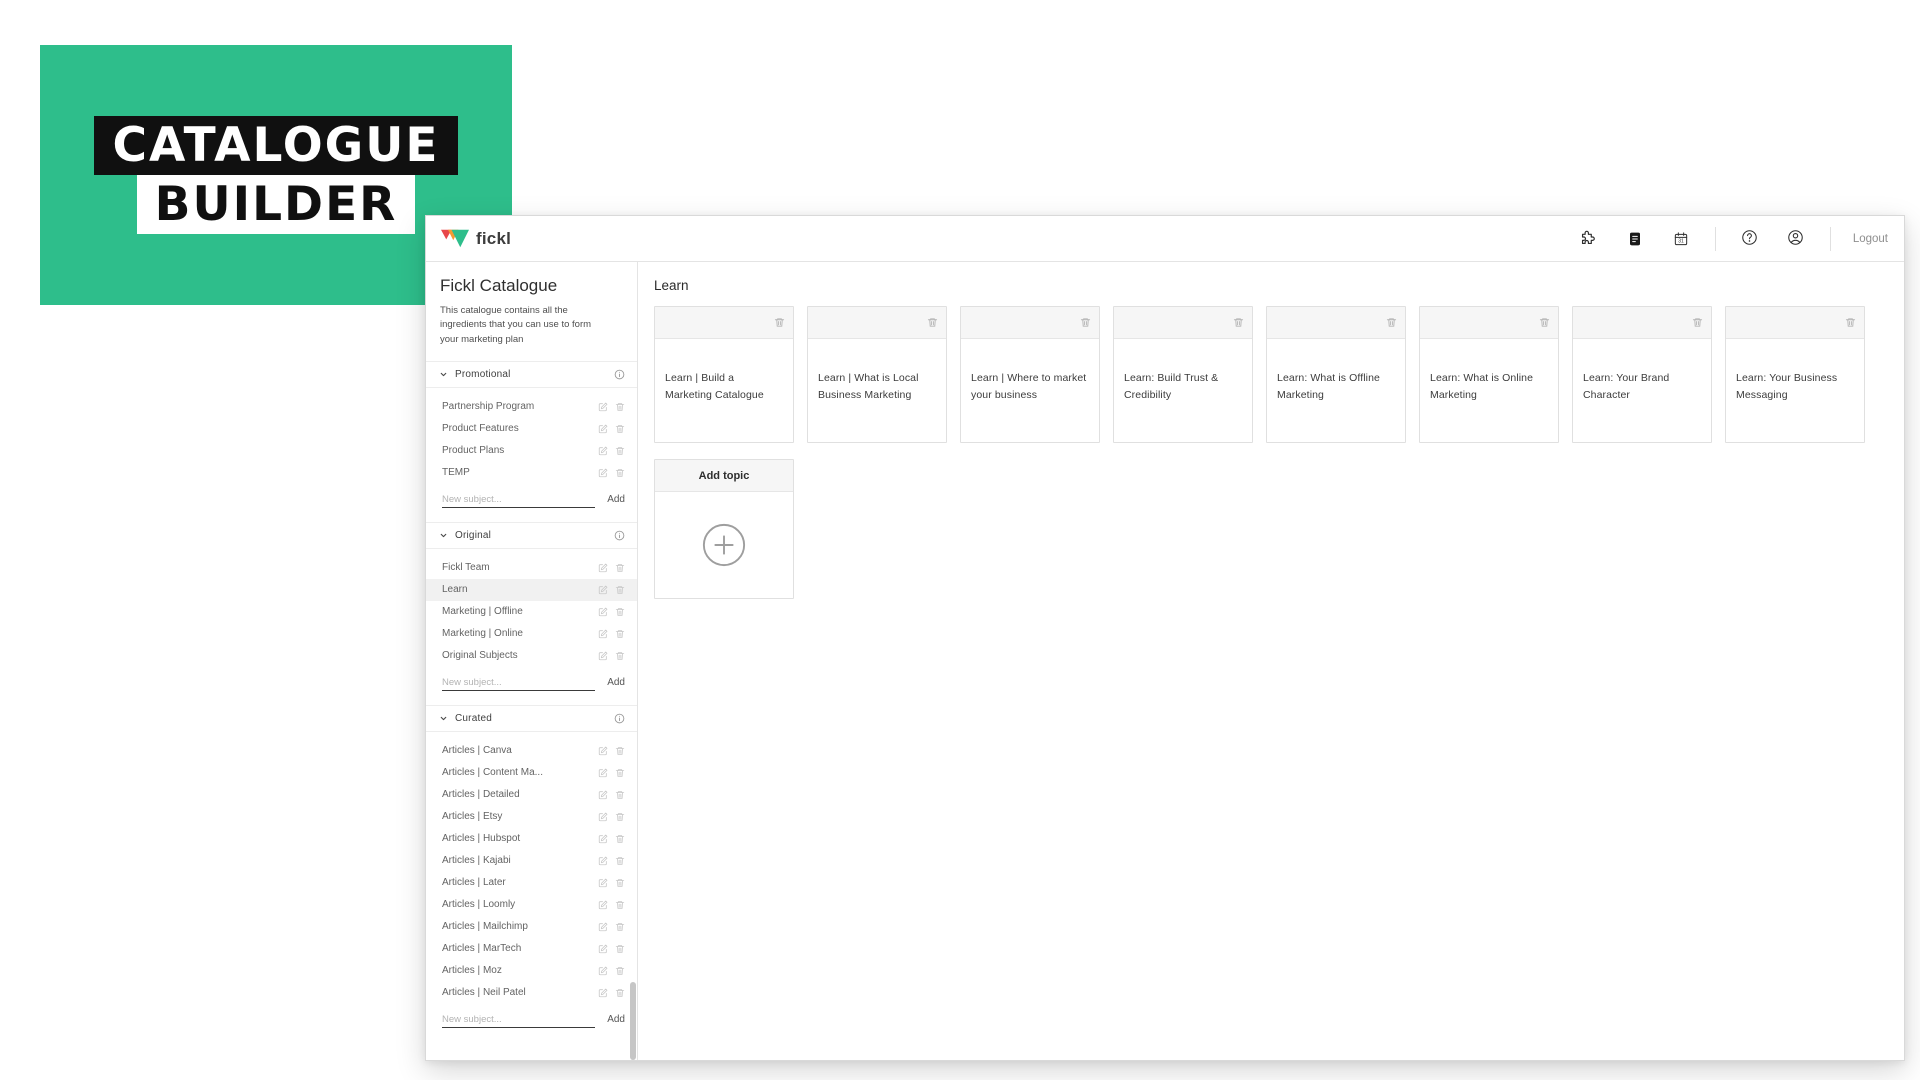 The image size is (1920, 1080). Describe the element at coordinates (1750, 238) in the screenshot. I see `help-icon` at that location.